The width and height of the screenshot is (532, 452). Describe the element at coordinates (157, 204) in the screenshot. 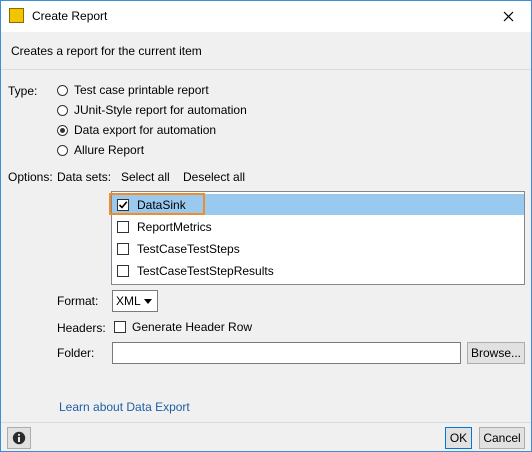

I see `highlight-box` at that location.